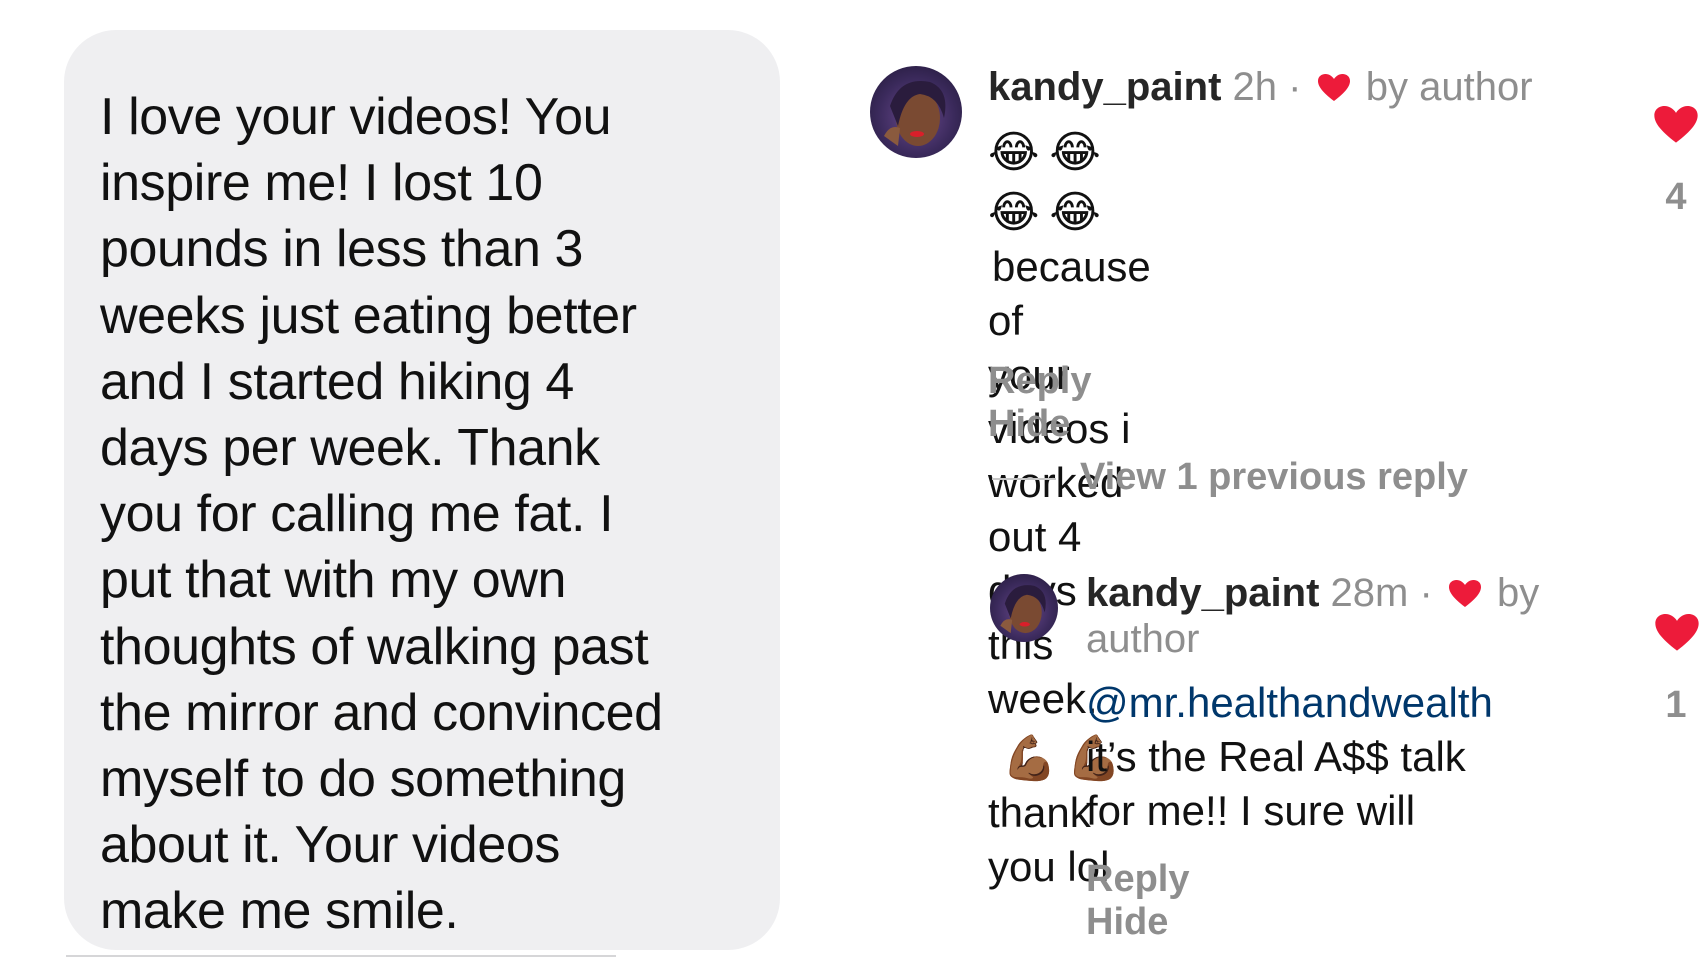 This screenshot has height=960, width=1704. What do you see at coordinates (1143, 639) in the screenshot?
I see `by-author-label-continued: author` at bounding box center [1143, 639].